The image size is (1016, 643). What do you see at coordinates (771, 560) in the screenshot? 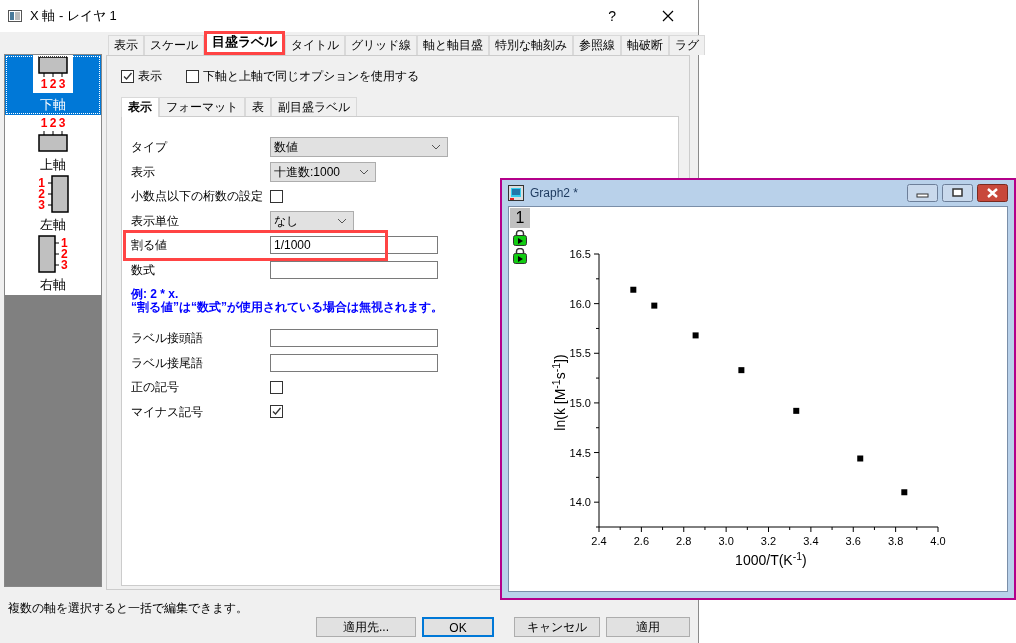
I see `axis-title: 1000/T(K$^{-1}$)` at bounding box center [771, 560].